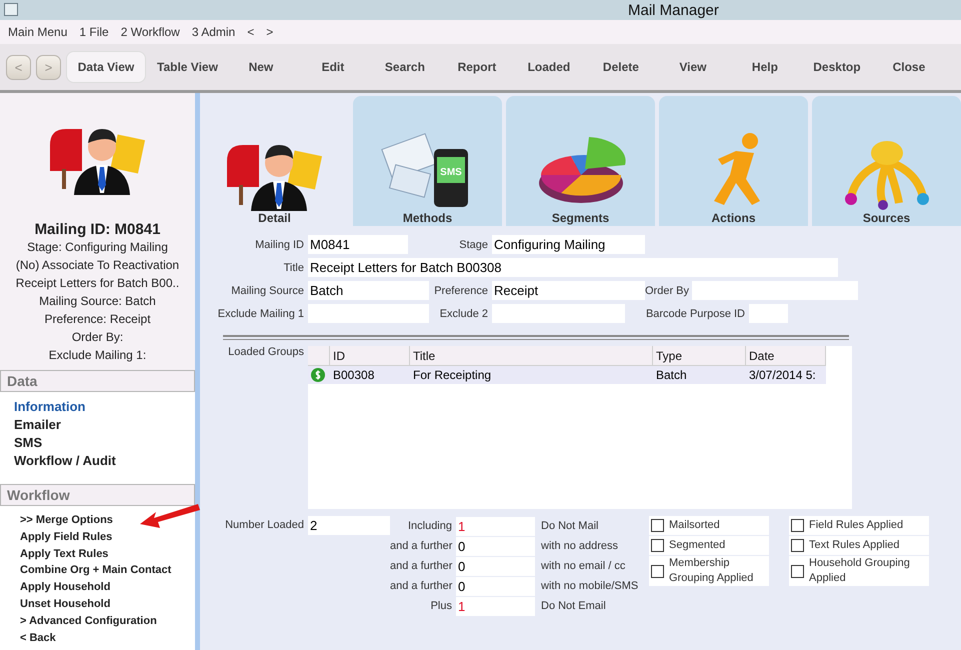 This screenshot has height=650, width=961. I want to click on field-label: Barcode Purpose ID, so click(695, 314).